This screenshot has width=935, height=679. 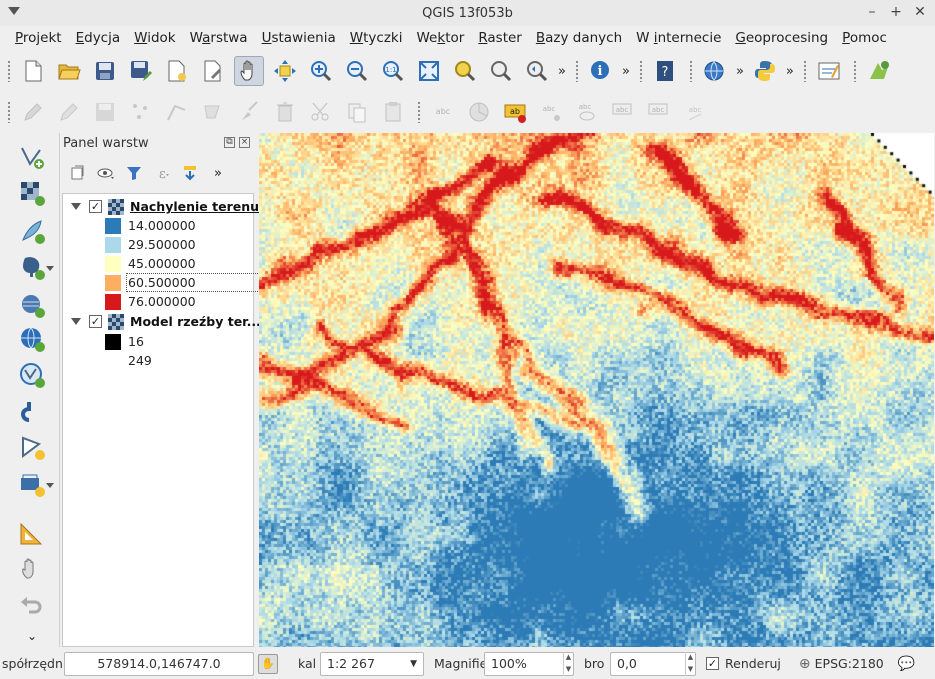 What do you see at coordinates (715, 71) in the screenshot?
I see `web-services-button` at bounding box center [715, 71].